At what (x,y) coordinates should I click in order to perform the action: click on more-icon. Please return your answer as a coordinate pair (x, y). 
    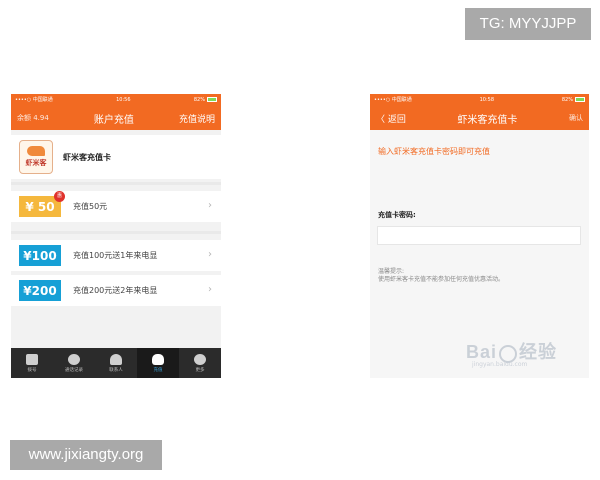
    Looking at the image, I should click on (200, 359).